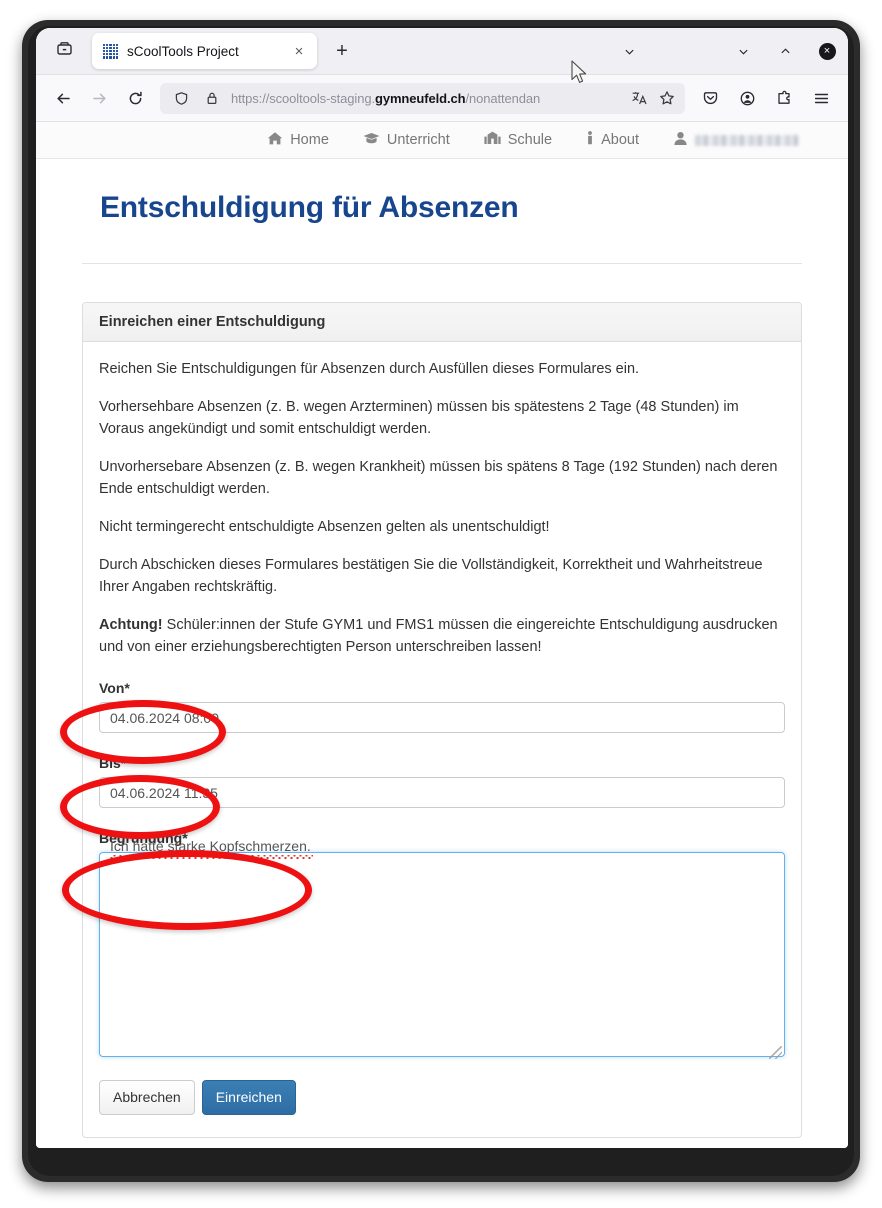 The image size is (882, 1208). Describe the element at coordinates (135, 98) in the screenshot. I see `reload-button` at that location.